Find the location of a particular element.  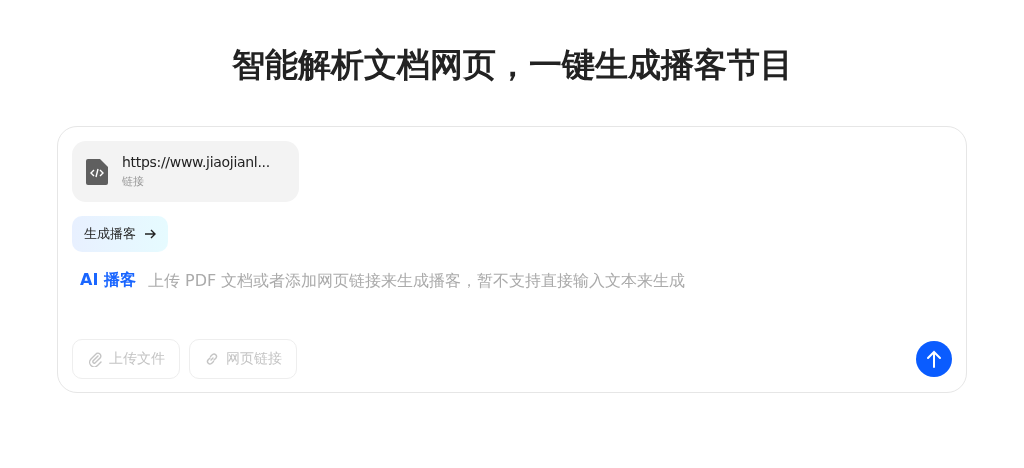

page-title: 智能解析文档网页，一键生成播客节目 is located at coordinates (512, 65).